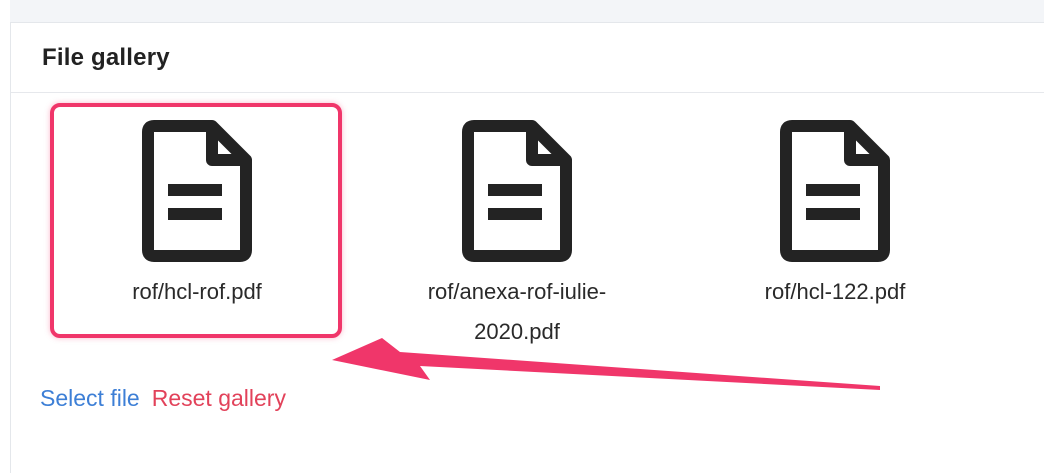 This screenshot has width=1044, height=473. I want to click on reset-gallery-link: Reset gallery, so click(219, 398).